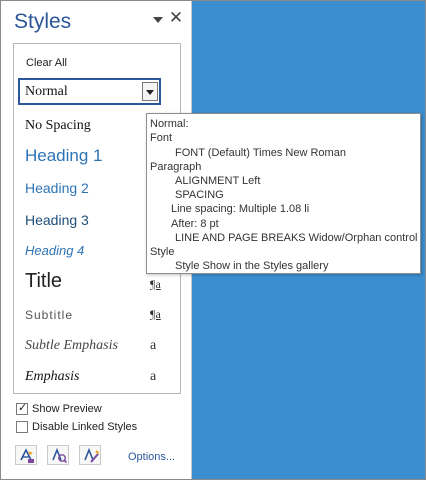 The height and width of the screenshot is (480, 426). What do you see at coordinates (55, 250) in the screenshot?
I see `style-label: Heading 4` at bounding box center [55, 250].